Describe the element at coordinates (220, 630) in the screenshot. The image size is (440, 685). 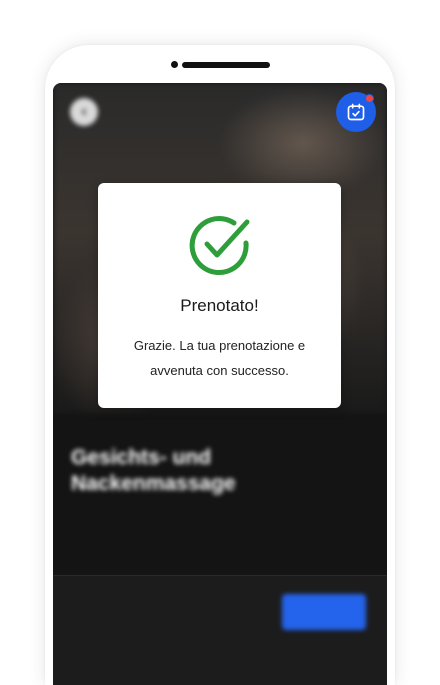
I see `booking-footer` at that location.